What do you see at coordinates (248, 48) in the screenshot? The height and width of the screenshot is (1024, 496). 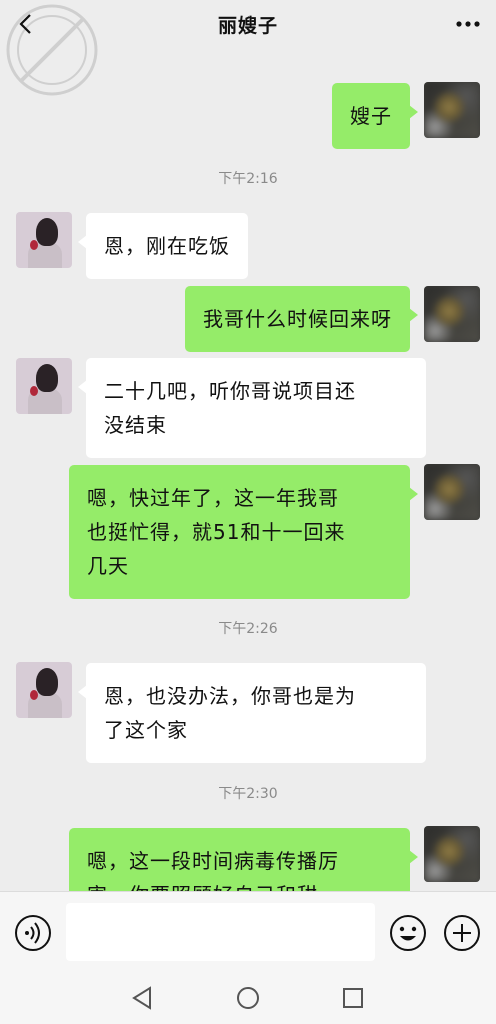 I see `chat-header: 丽嫂子` at bounding box center [248, 48].